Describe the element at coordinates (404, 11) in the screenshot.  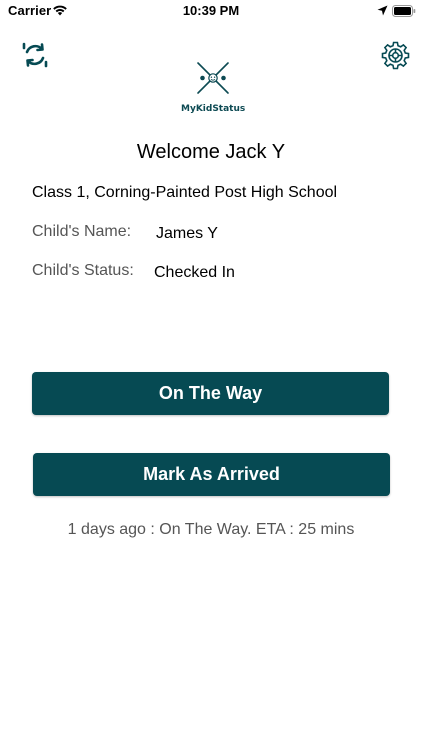
I see `battery-icon` at that location.